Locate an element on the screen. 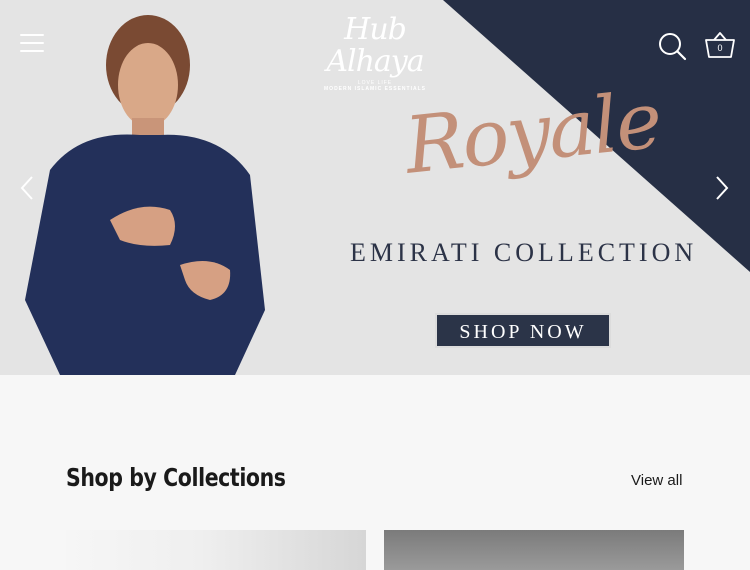 The height and width of the screenshot is (570, 750). chevron-left-icon is located at coordinates (28, 188).